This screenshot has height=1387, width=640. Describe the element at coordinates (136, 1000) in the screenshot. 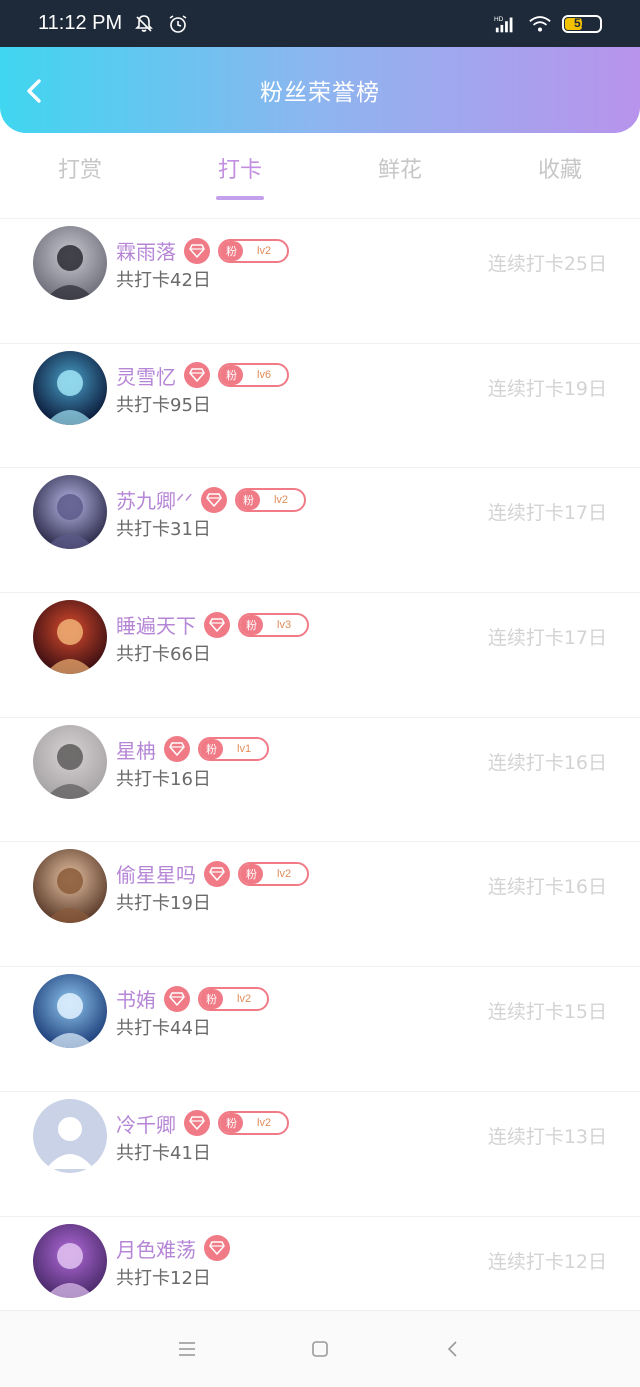

I see `fan-name: 书姷` at that location.